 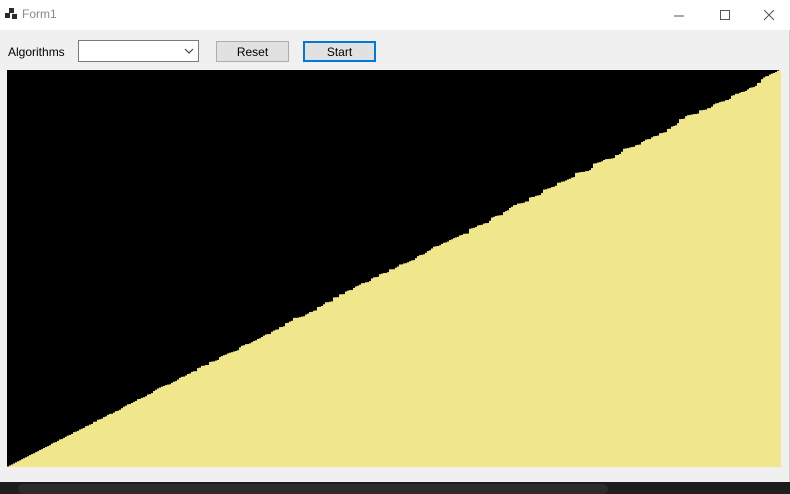 I want to click on chevron-down-icon, so click(x=189, y=51).